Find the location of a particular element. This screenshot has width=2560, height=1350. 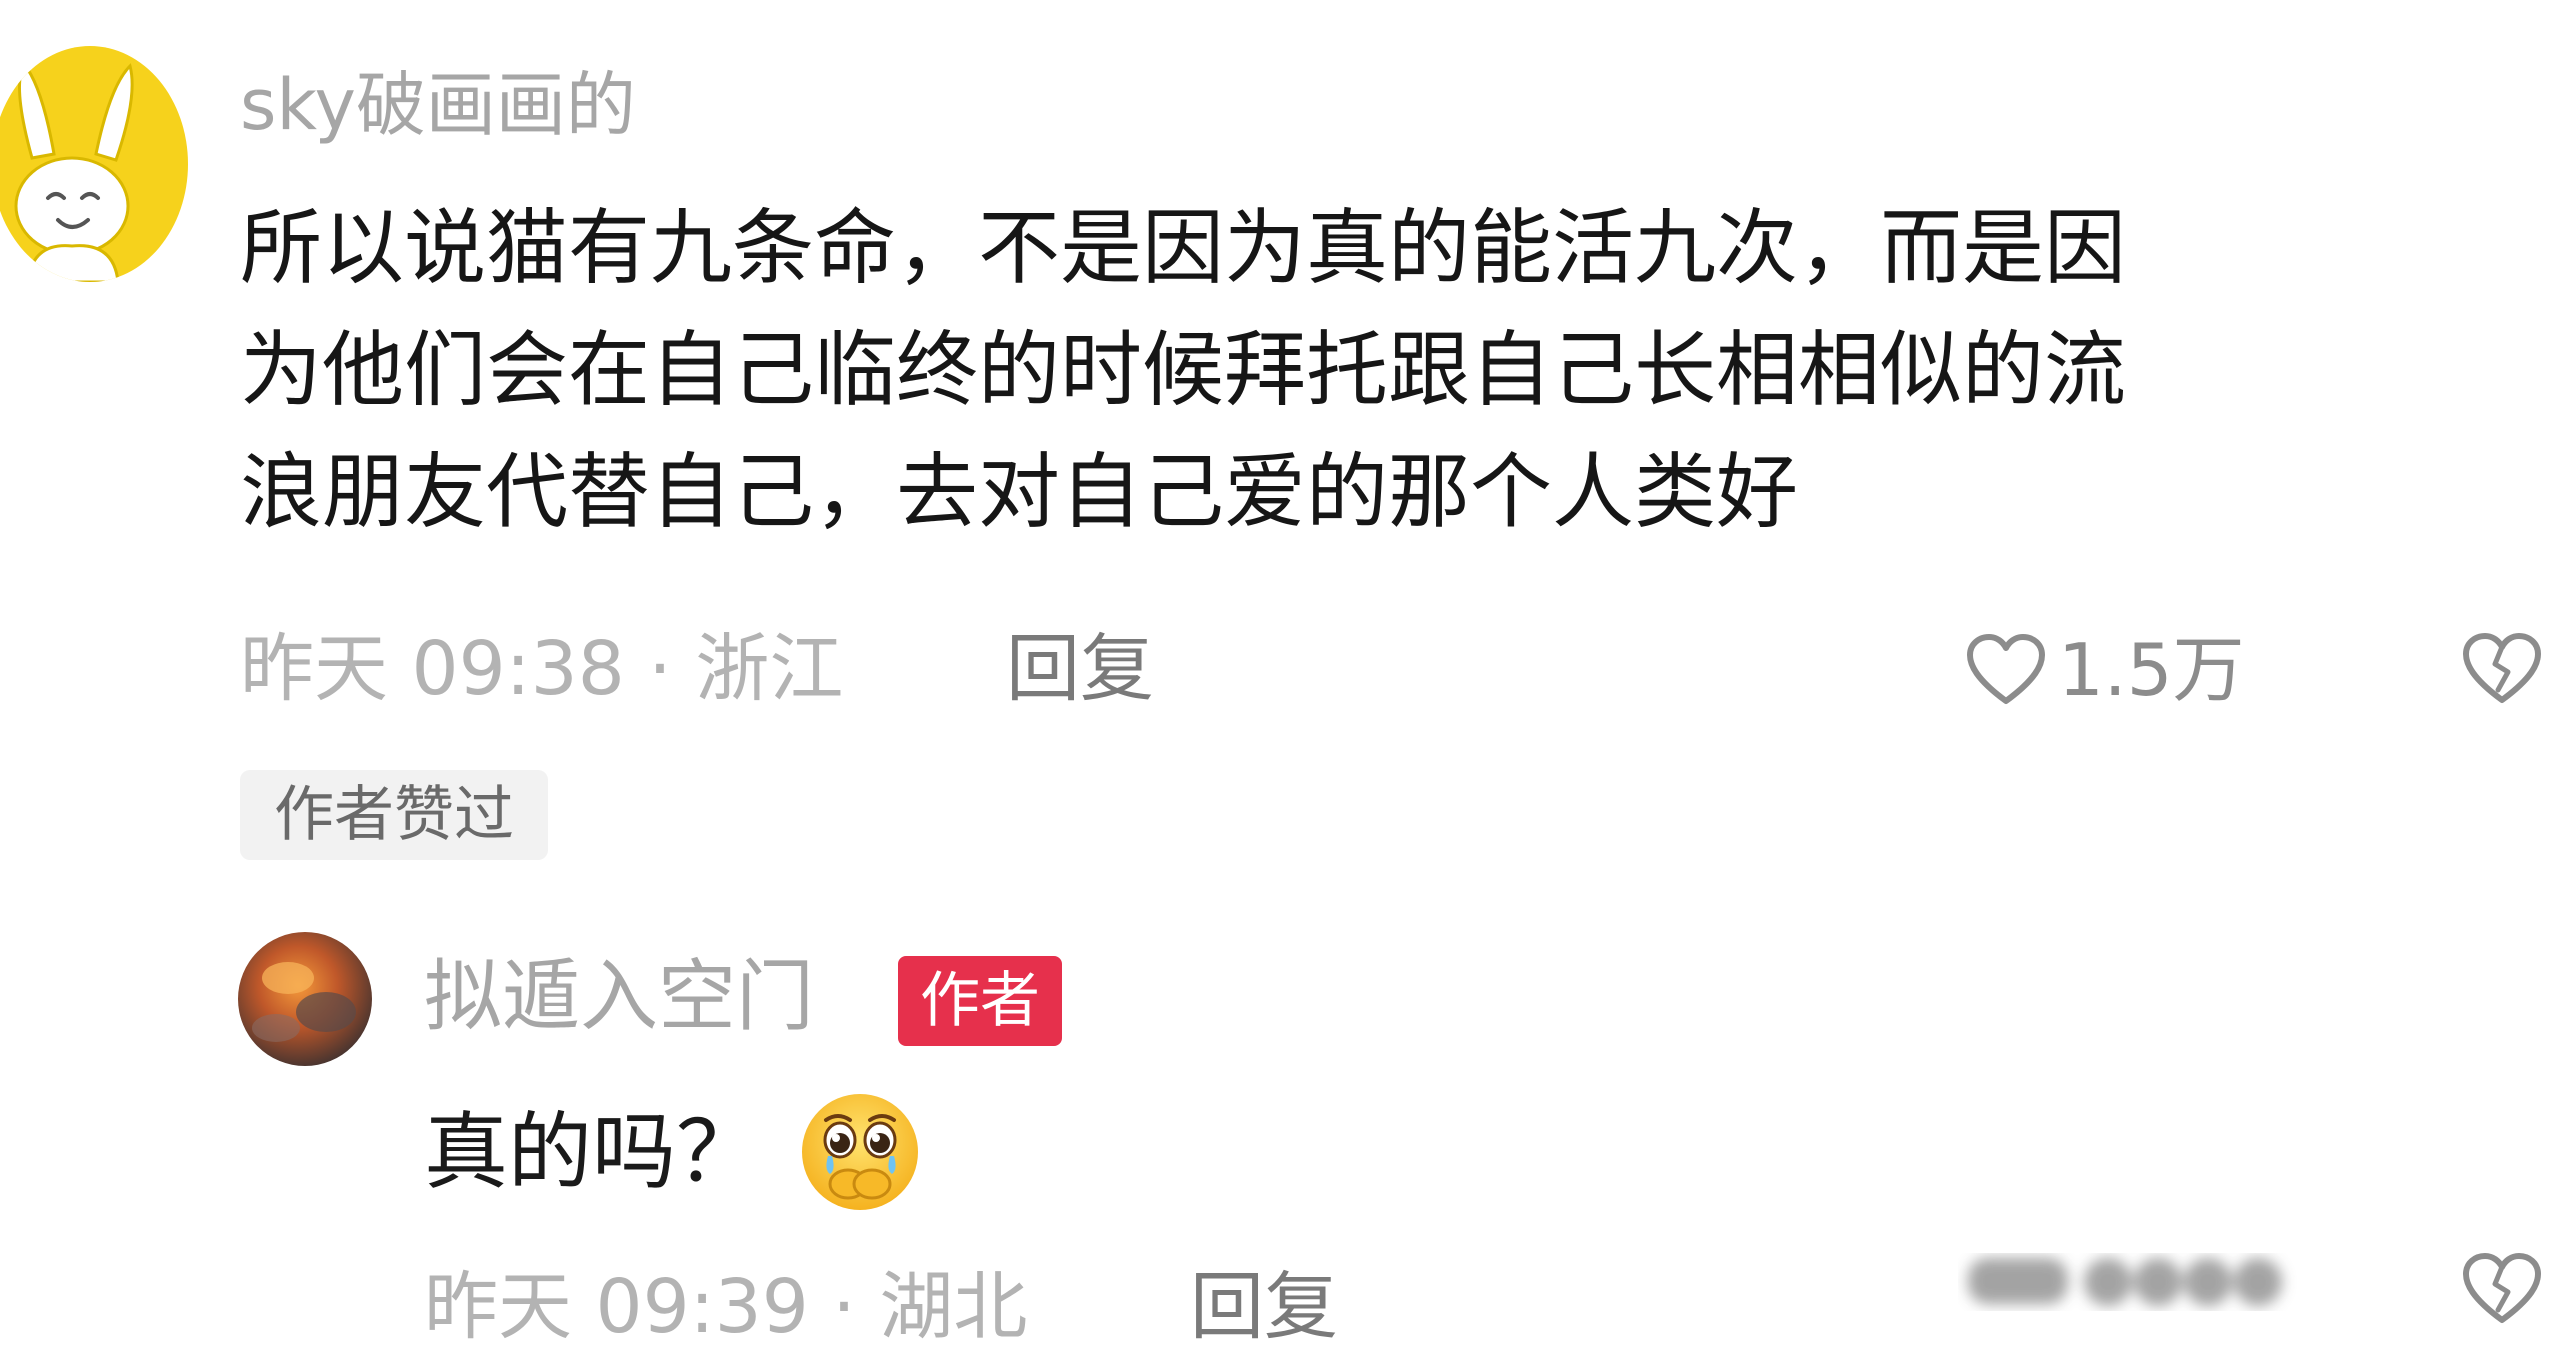

reply-text-row: 真的吗？ is located at coordinates (673, 1152).